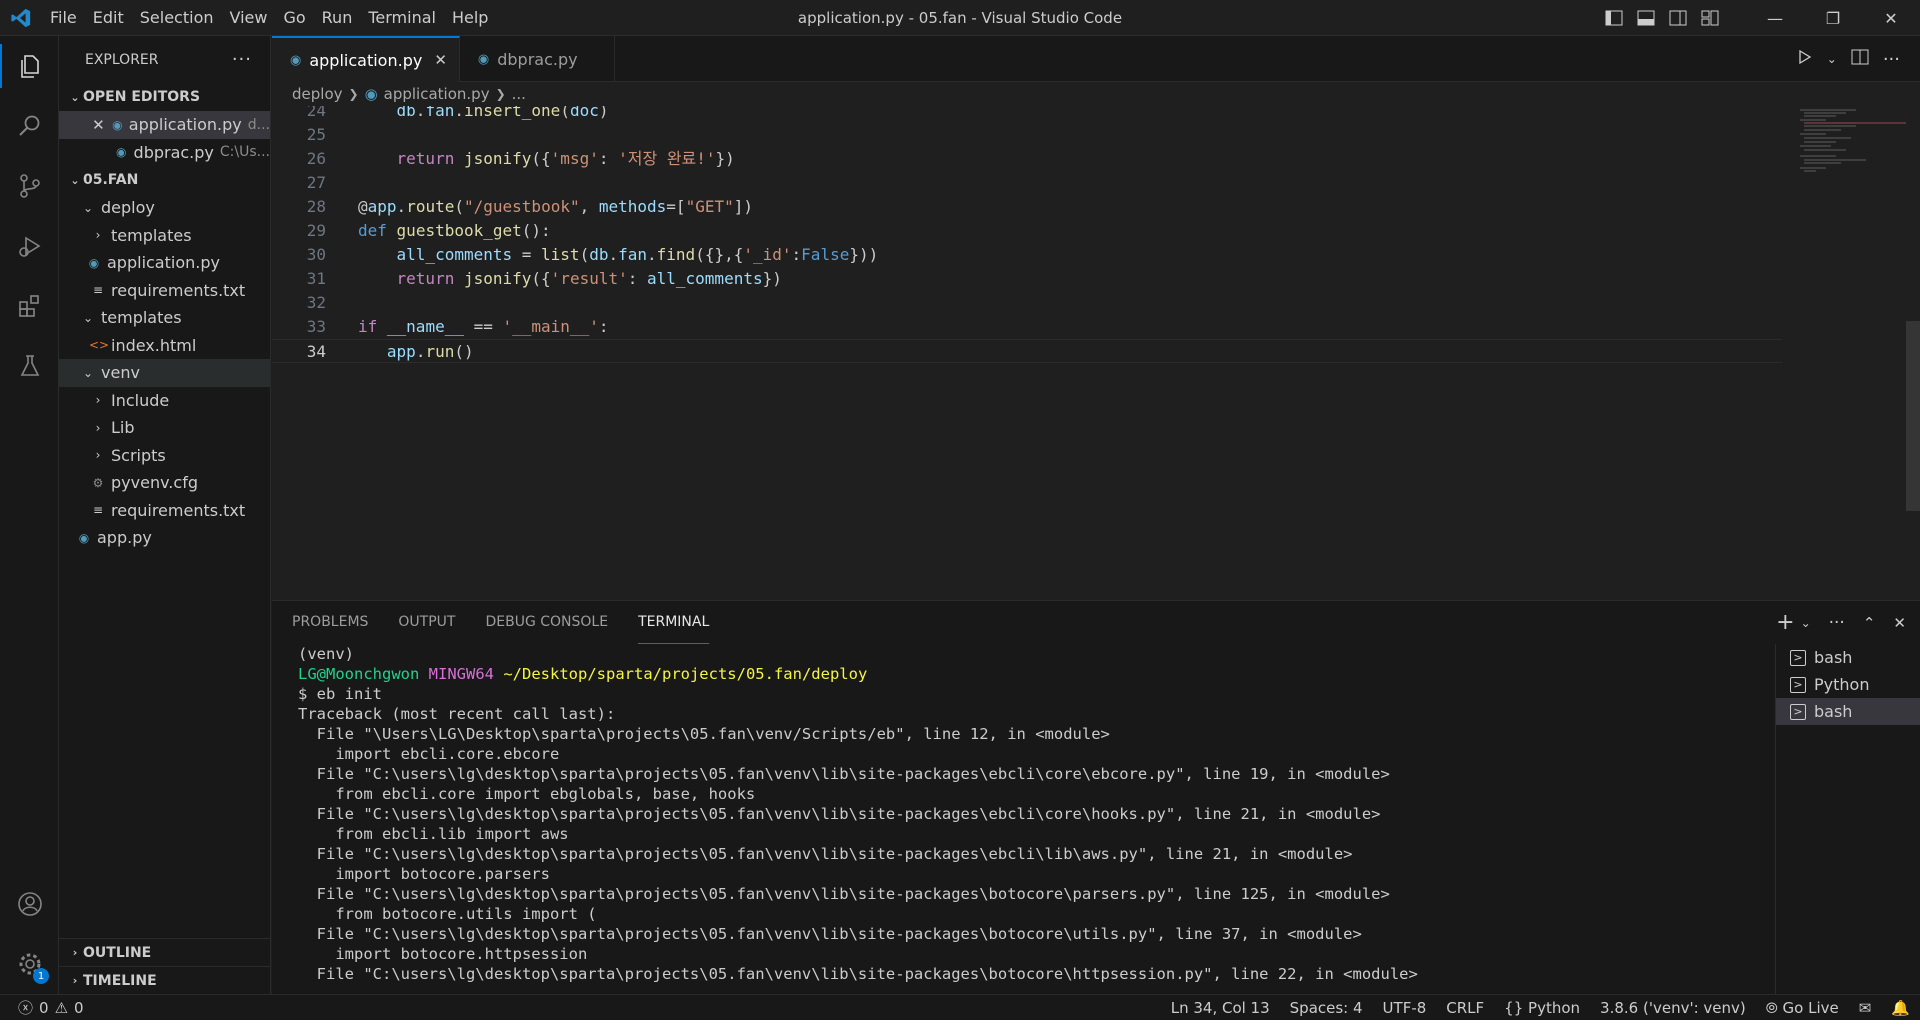 This screenshot has height=1020, width=1920. What do you see at coordinates (1220, 1008) in the screenshot?
I see `cursor-position: Ln 34, Col 13` at bounding box center [1220, 1008].